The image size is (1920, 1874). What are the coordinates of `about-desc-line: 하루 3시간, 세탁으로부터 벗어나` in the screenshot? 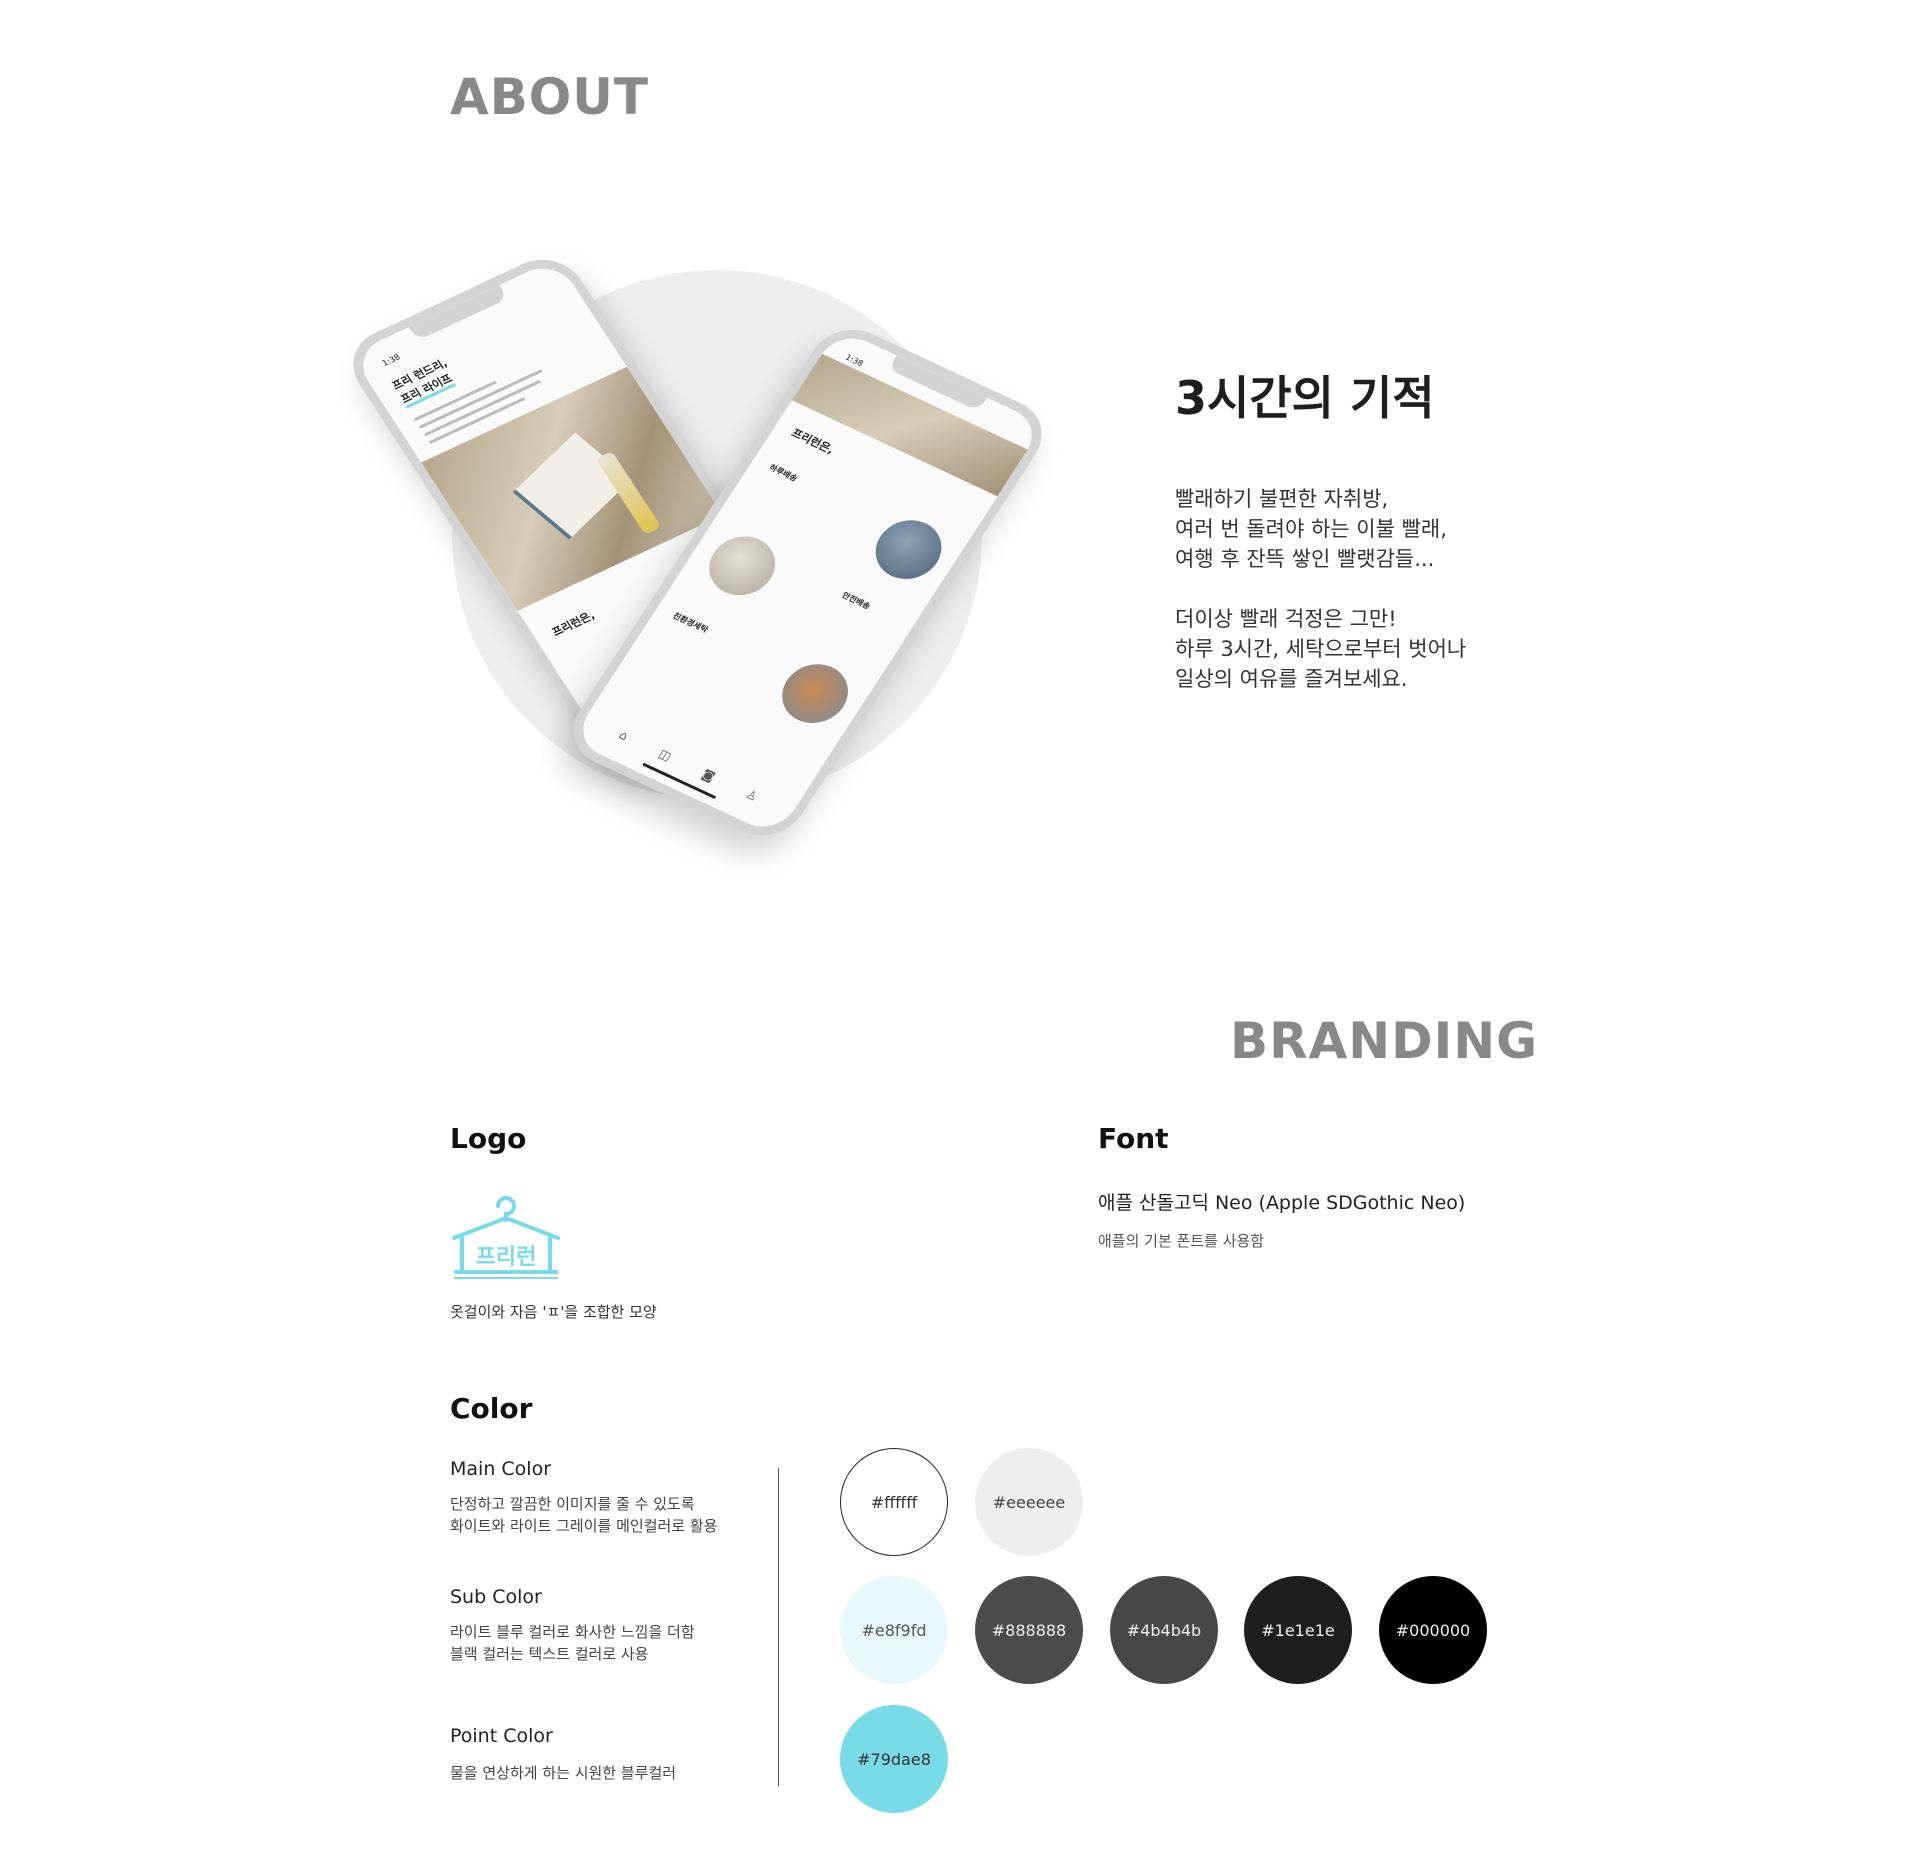 It's located at (1321, 649).